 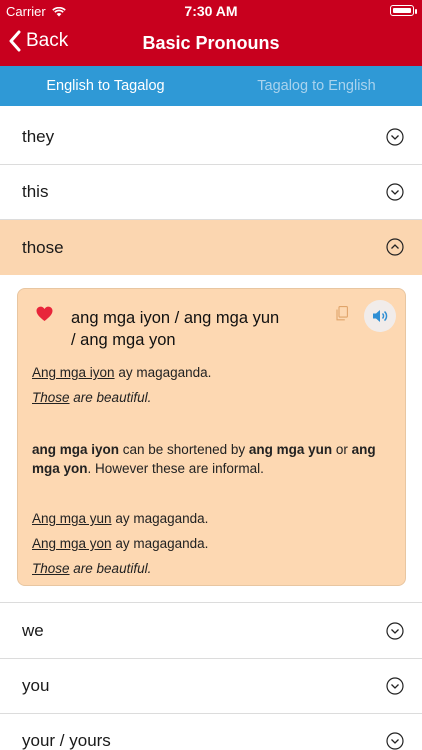 I want to click on speaker-button, so click(x=380, y=316).